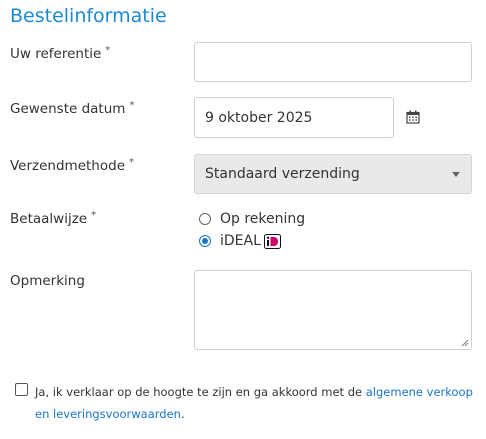 The height and width of the screenshot is (439, 486). What do you see at coordinates (68, 109) in the screenshot?
I see `date-label-text: Gewenste datum` at bounding box center [68, 109].